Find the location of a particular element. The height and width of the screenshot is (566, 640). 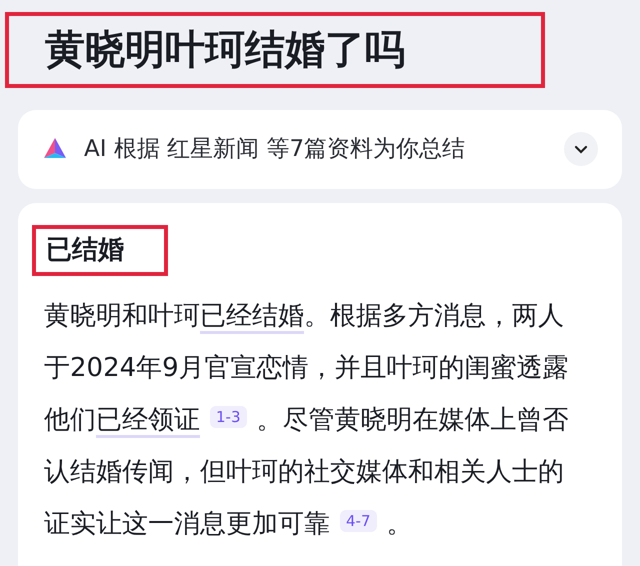

expand-button is located at coordinates (581, 149).